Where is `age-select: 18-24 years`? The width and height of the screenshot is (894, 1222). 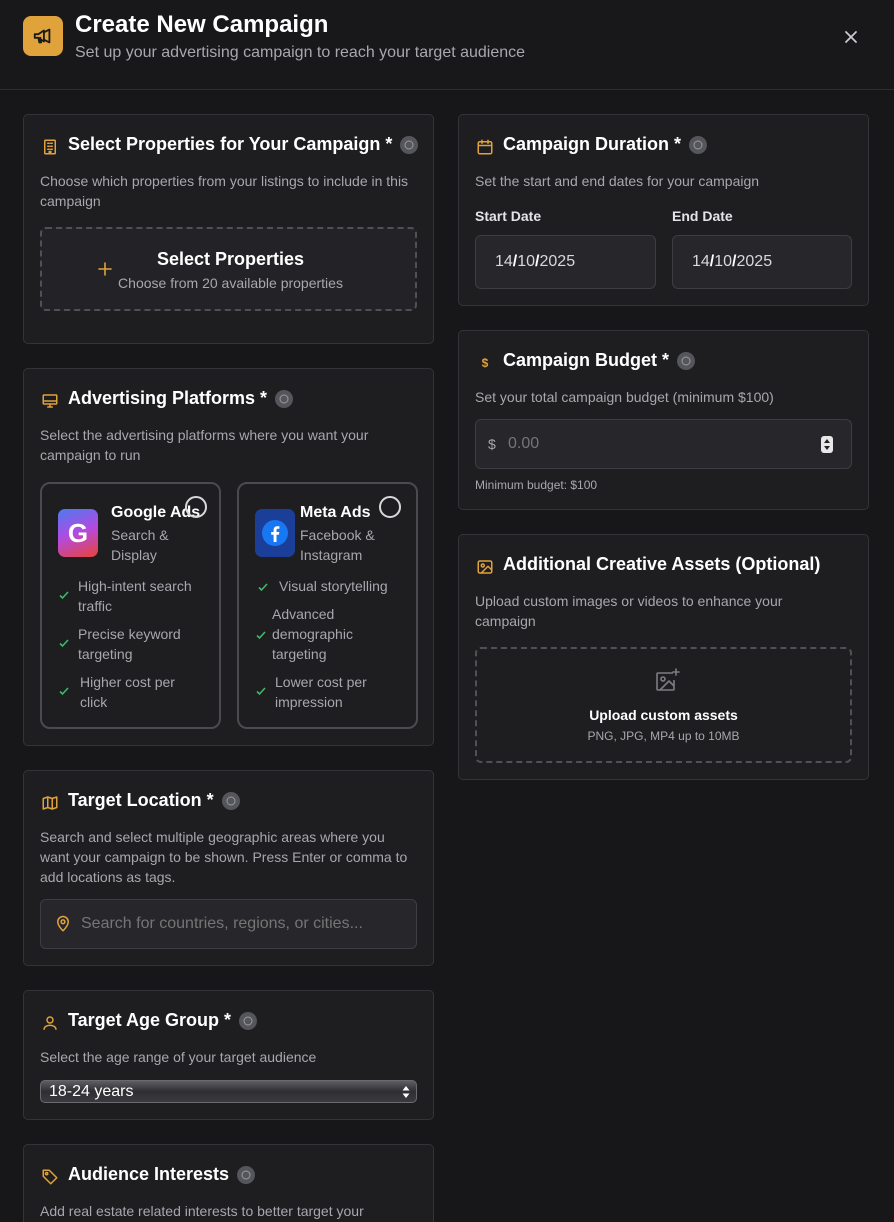
age-select: 18-24 years is located at coordinates (228, 1091).